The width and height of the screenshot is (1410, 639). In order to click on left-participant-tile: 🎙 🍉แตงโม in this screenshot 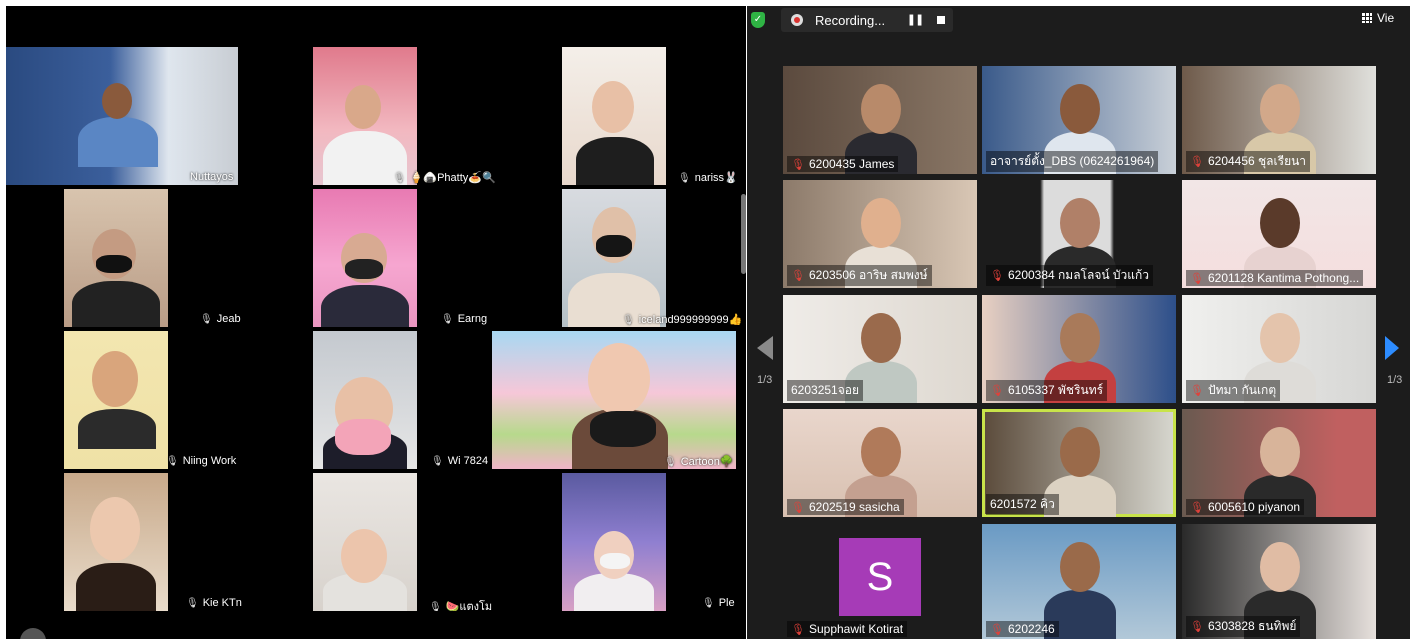, I will do `click(405, 542)`.